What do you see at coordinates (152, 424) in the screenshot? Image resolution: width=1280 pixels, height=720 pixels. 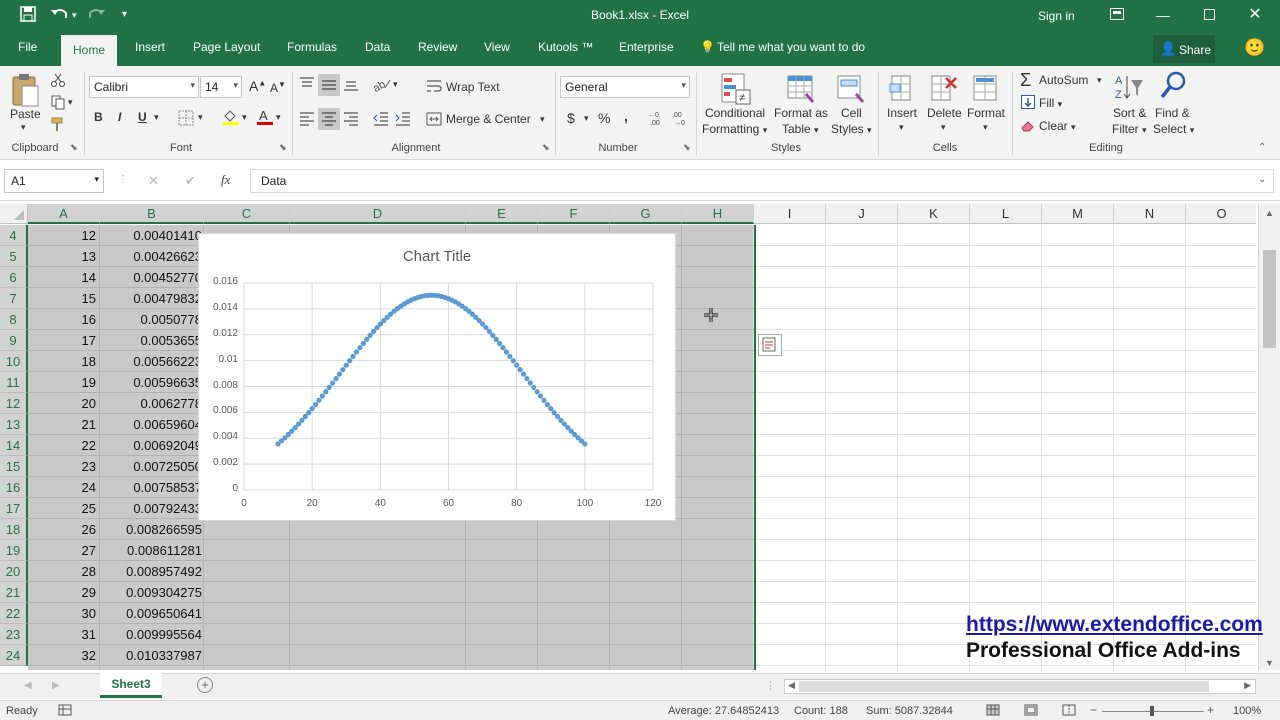 I see `cell-b: 0.00659604` at bounding box center [152, 424].